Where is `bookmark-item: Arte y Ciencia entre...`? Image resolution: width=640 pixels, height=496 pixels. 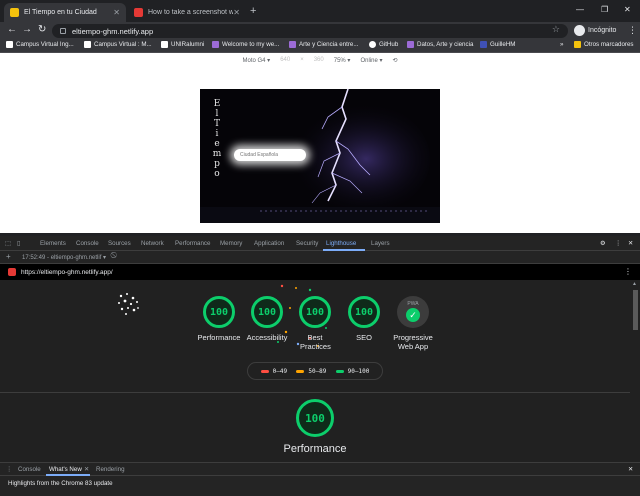
bookmark-item: Arte y Ciencia entre... is located at coordinates (324, 44).